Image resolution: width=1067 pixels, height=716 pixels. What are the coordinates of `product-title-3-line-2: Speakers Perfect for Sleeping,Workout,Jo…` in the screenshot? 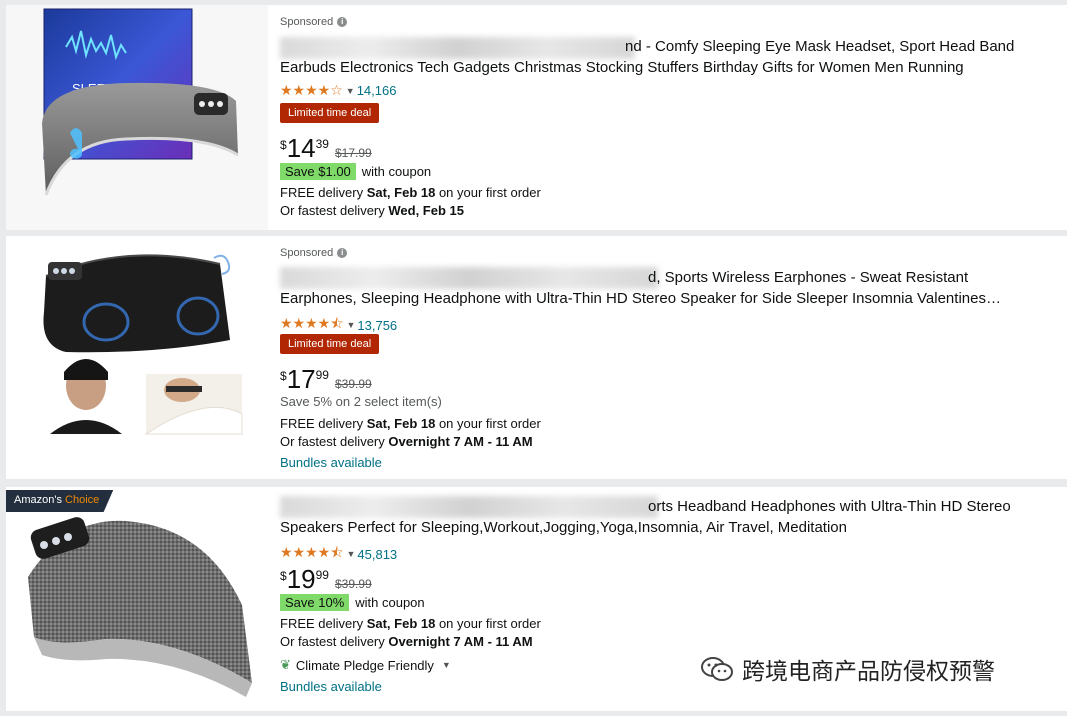 It's located at (670, 527).